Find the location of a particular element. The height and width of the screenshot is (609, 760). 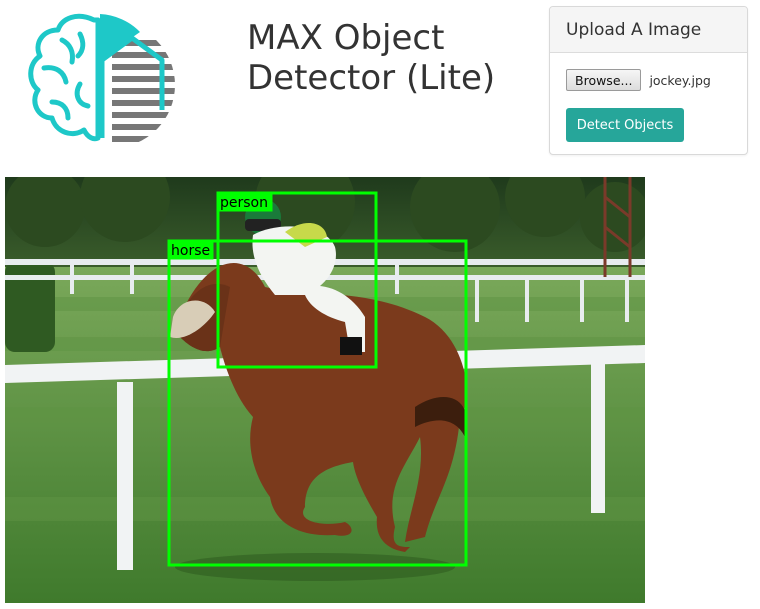

horse-shadow is located at coordinates (315, 567).